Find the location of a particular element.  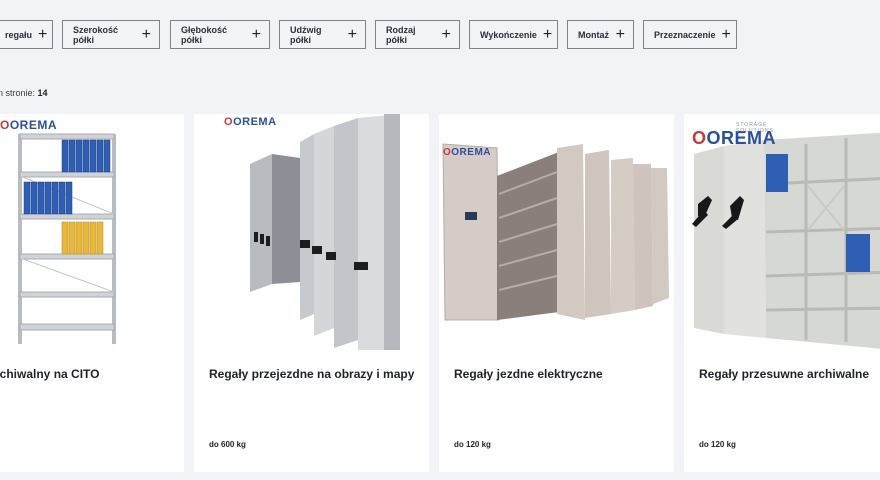

filter-finish: Wykończenie + is located at coordinates (513, 34).